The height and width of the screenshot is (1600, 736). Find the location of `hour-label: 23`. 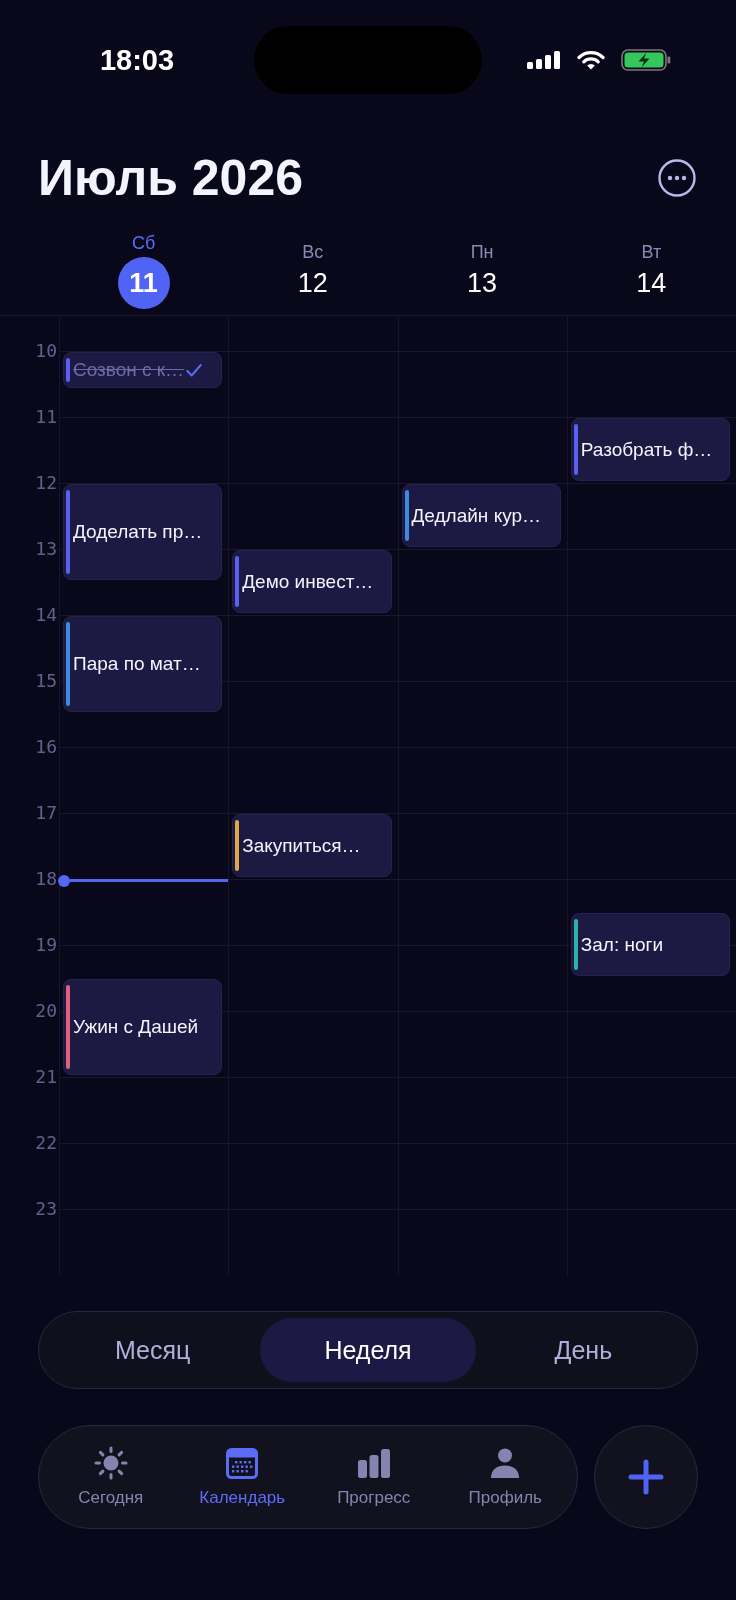

hour-label: 23 is located at coordinates (46, 1209).